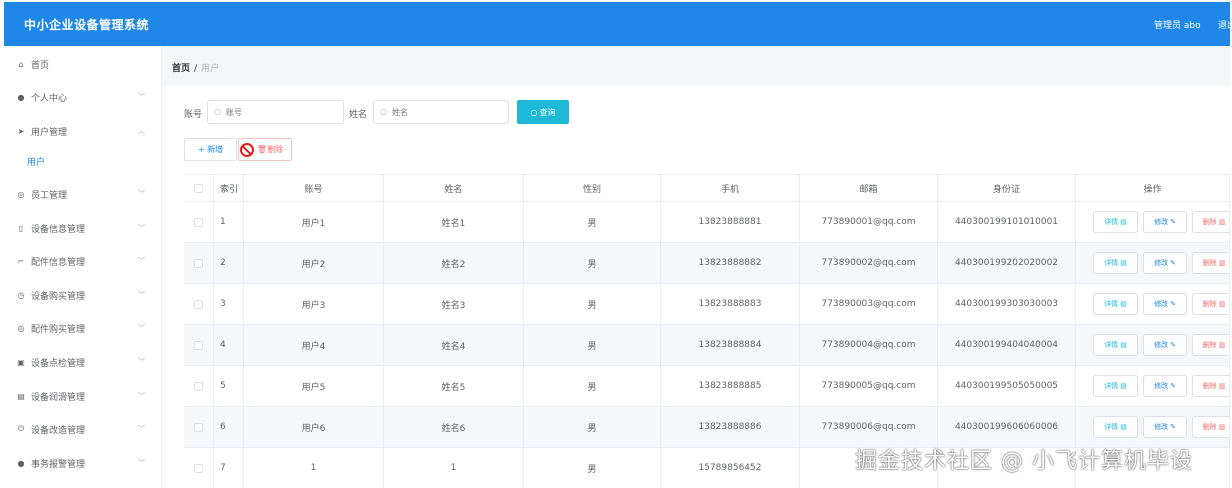  Describe the element at coordinates (21, 97) in the screenshot. I see `user-icon: ●` at that location.